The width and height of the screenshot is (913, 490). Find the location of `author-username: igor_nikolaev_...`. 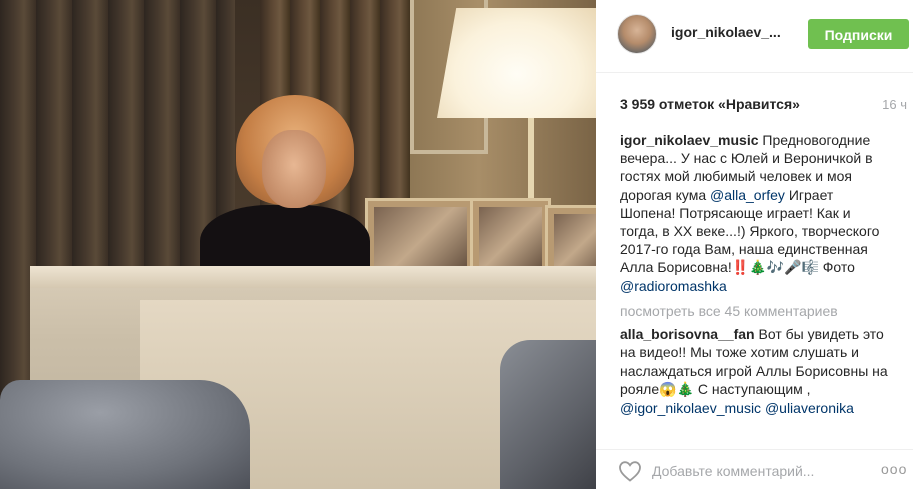

author-username: igor_nikolaev_... is located at coordinates (726, 32).